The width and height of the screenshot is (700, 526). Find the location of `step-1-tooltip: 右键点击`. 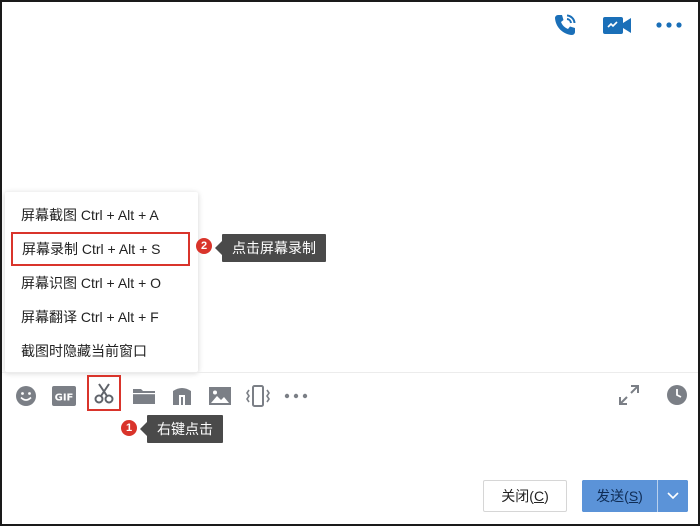

step-1-tooltip: 右键点击 is located at coordinates (181, 429).